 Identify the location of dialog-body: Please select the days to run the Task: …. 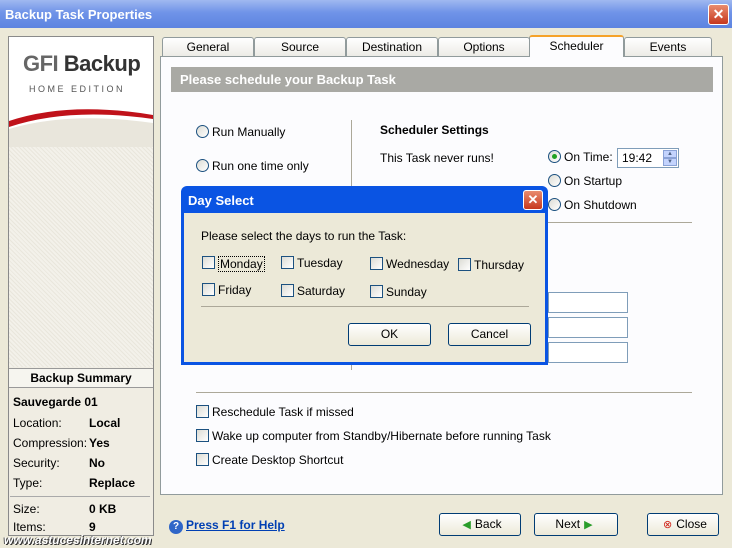
(364, 287).